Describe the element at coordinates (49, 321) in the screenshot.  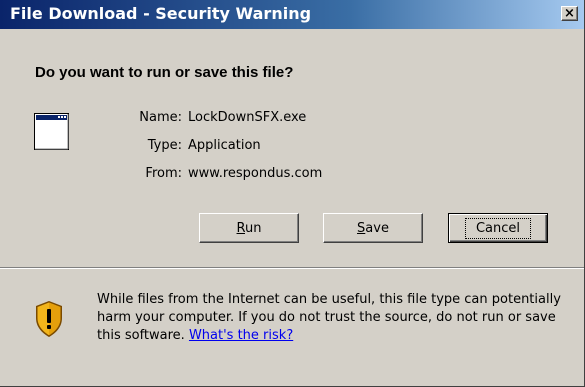
I see `security-shield-icon` at that location.